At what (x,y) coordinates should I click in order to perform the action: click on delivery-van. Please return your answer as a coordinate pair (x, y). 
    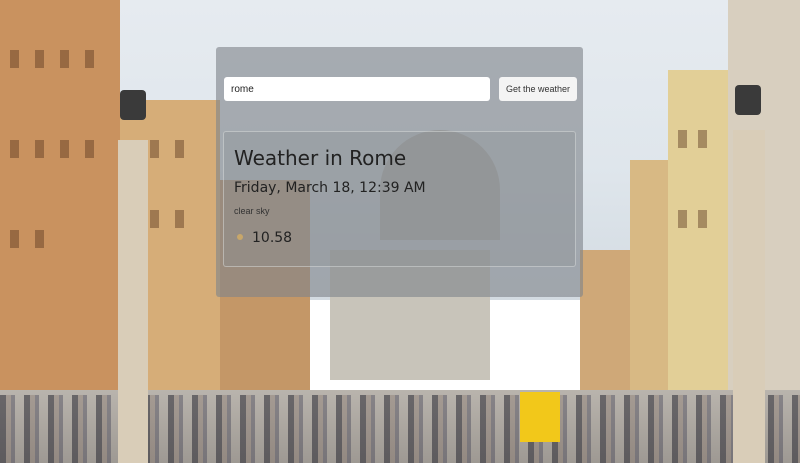
    Looking at the image, I should click on (540, 417).